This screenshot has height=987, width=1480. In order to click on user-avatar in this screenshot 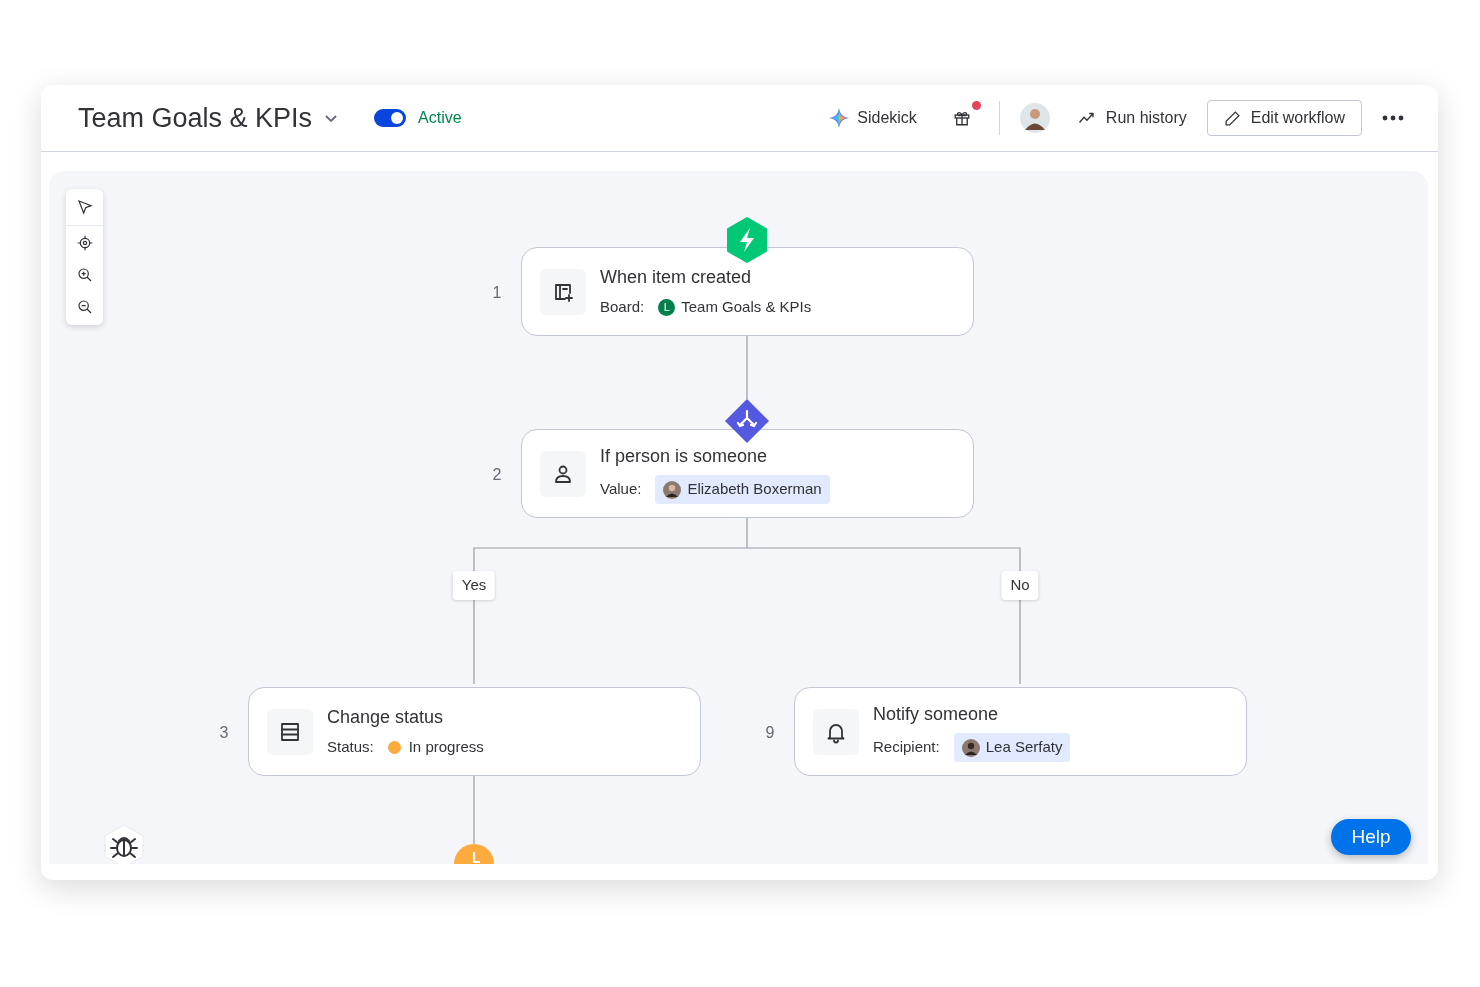, I will do `click(1034, 118)`.